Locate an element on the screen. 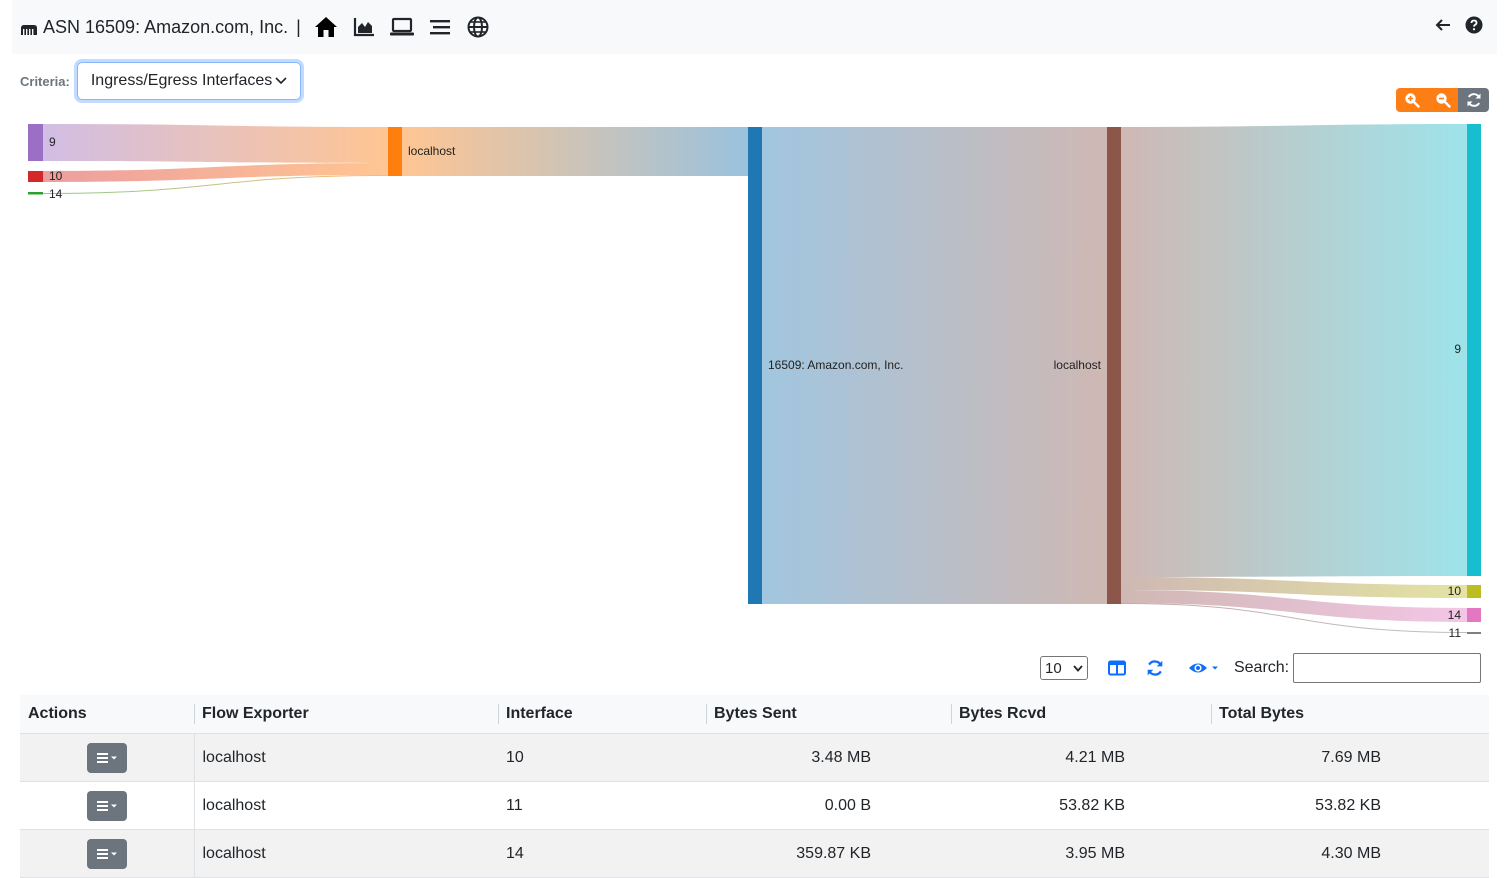 This screenshot has width=1507, height=878. sankey-label-in-9: 9 is located at coordinates (52, 142).